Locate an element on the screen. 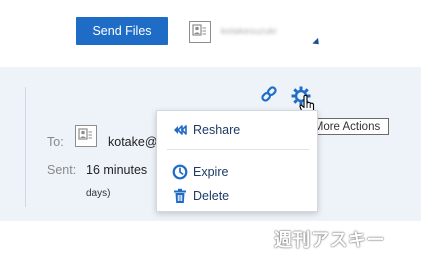 This screenshot has width=421, height=265. more-actions-menu: Reshare Expire Delete is located at coordinates (237, 161).